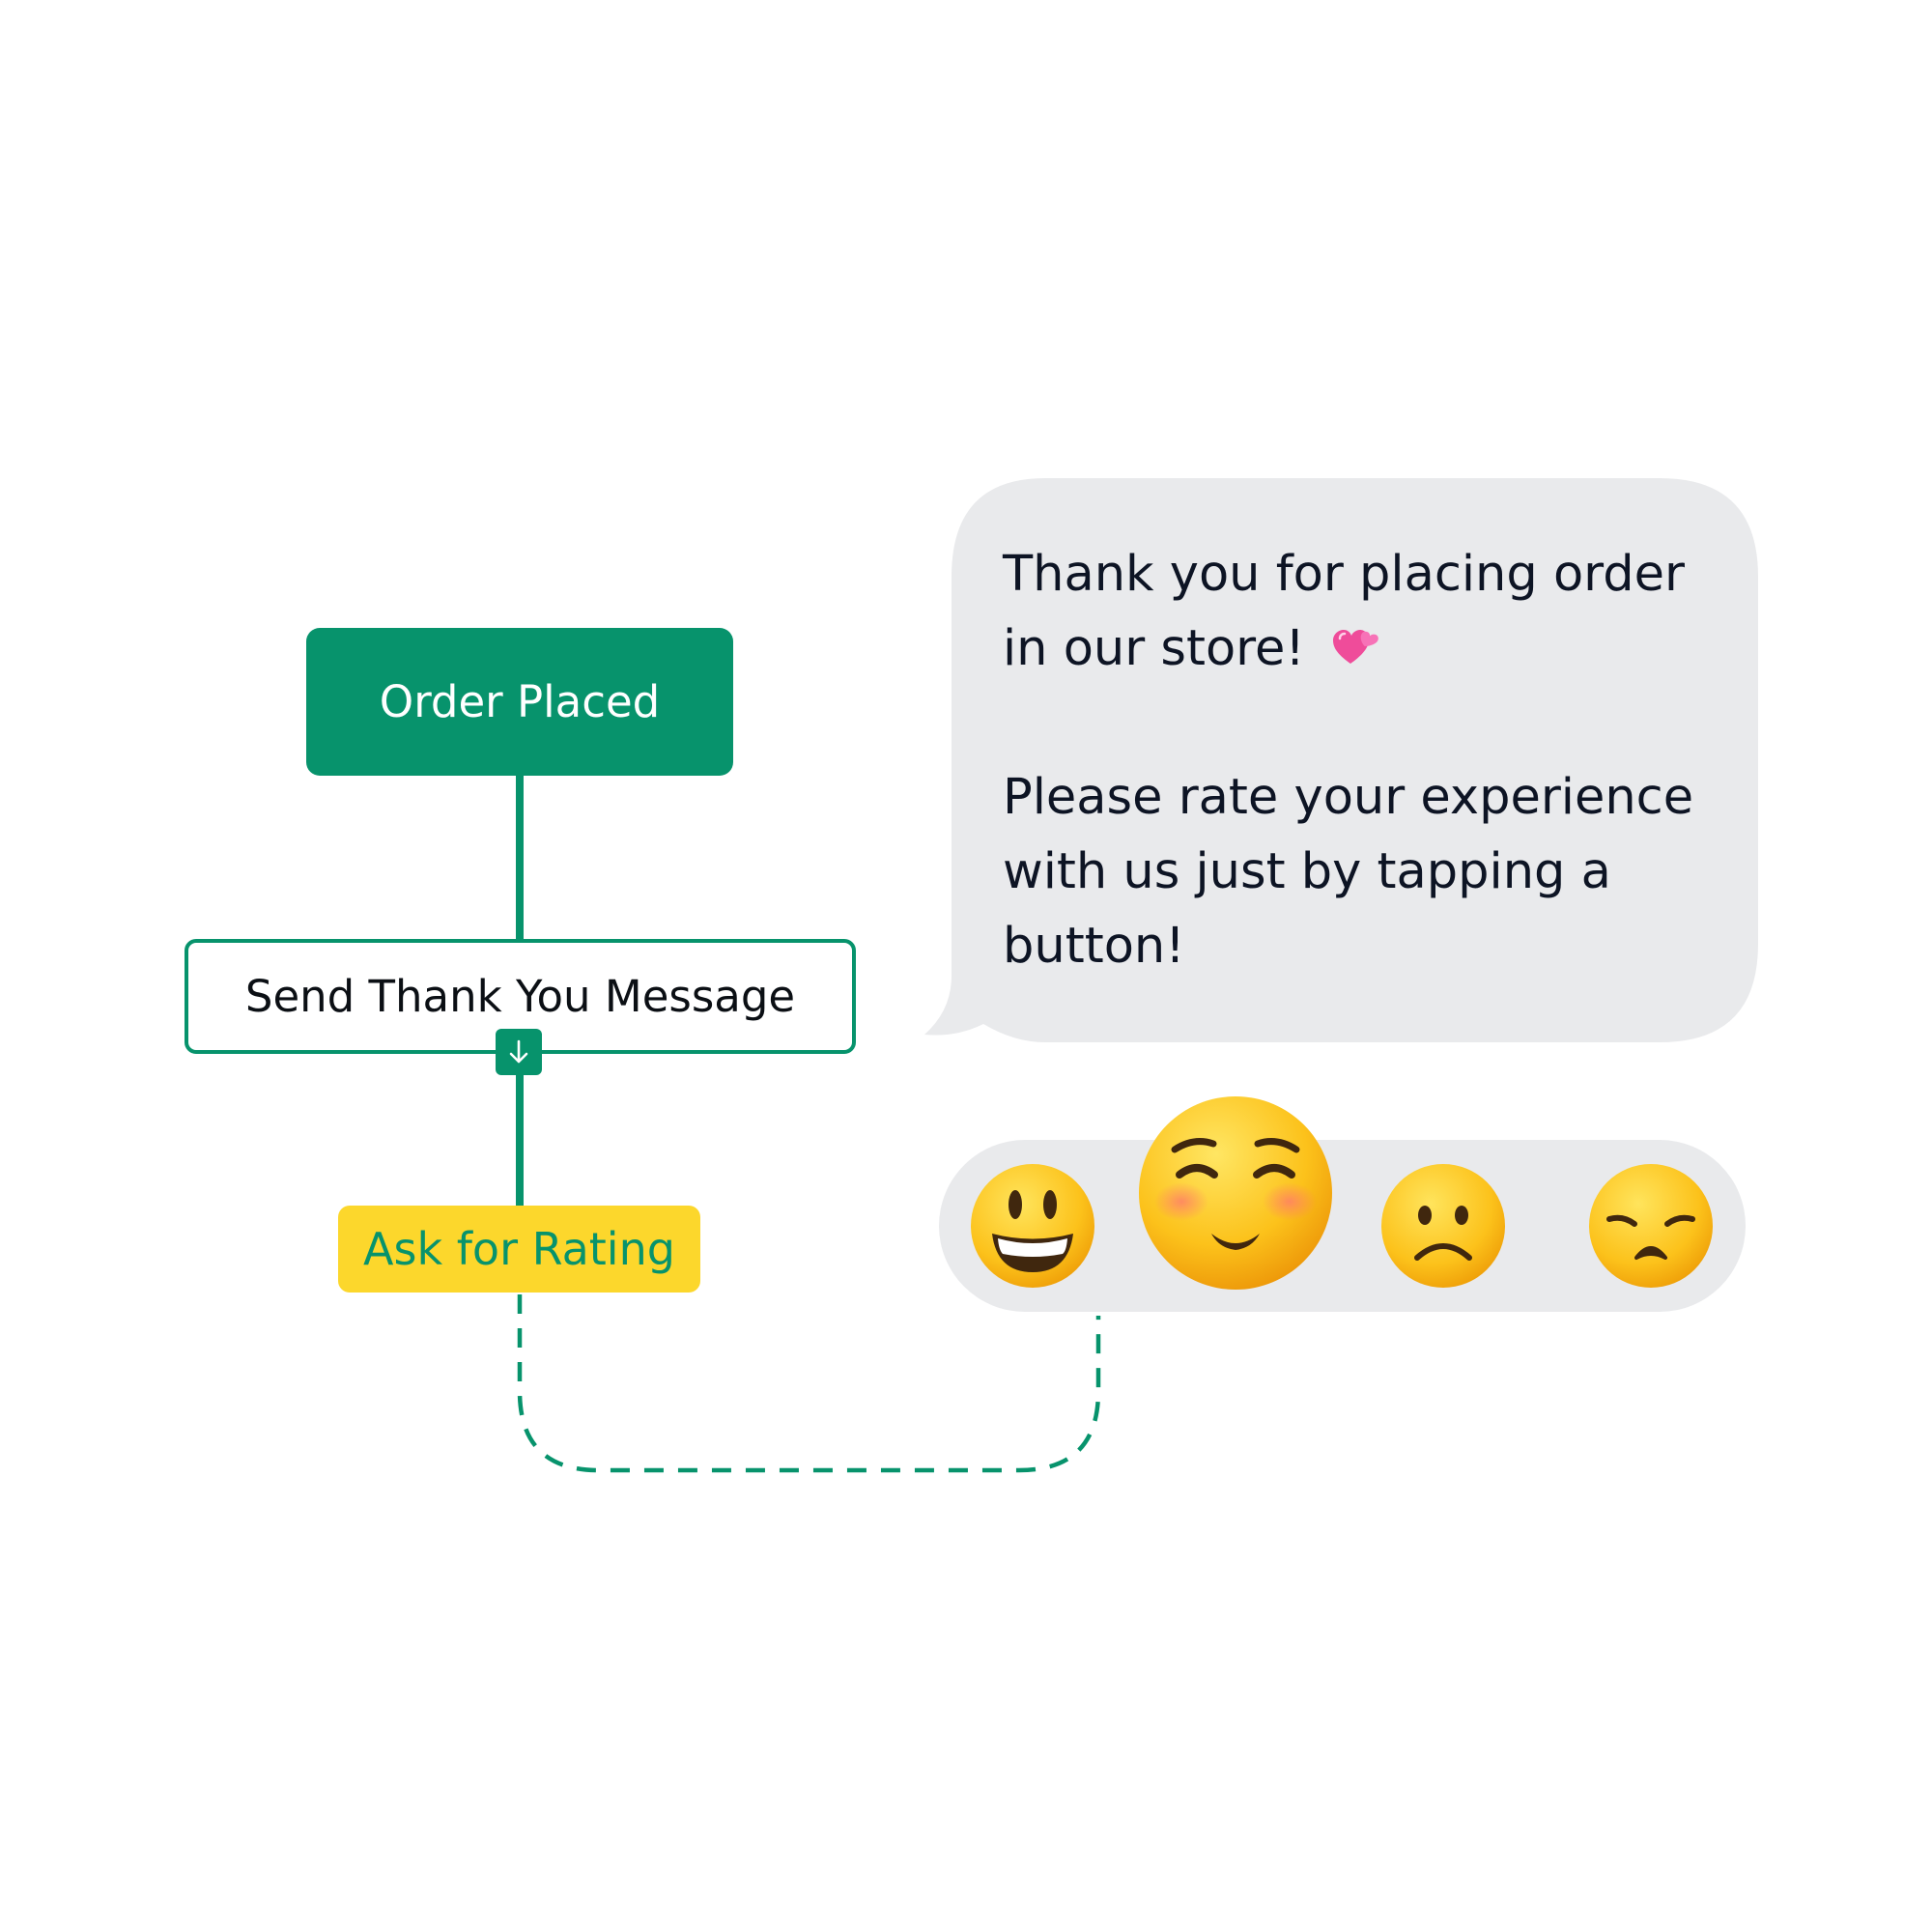 Image resolution: width=1932 pixels, height=1932 pixels. What do you see at coordinates (1355, 647) in the screenshot?
I see `two-hearts-icon` at bounding box center [1355, 647].